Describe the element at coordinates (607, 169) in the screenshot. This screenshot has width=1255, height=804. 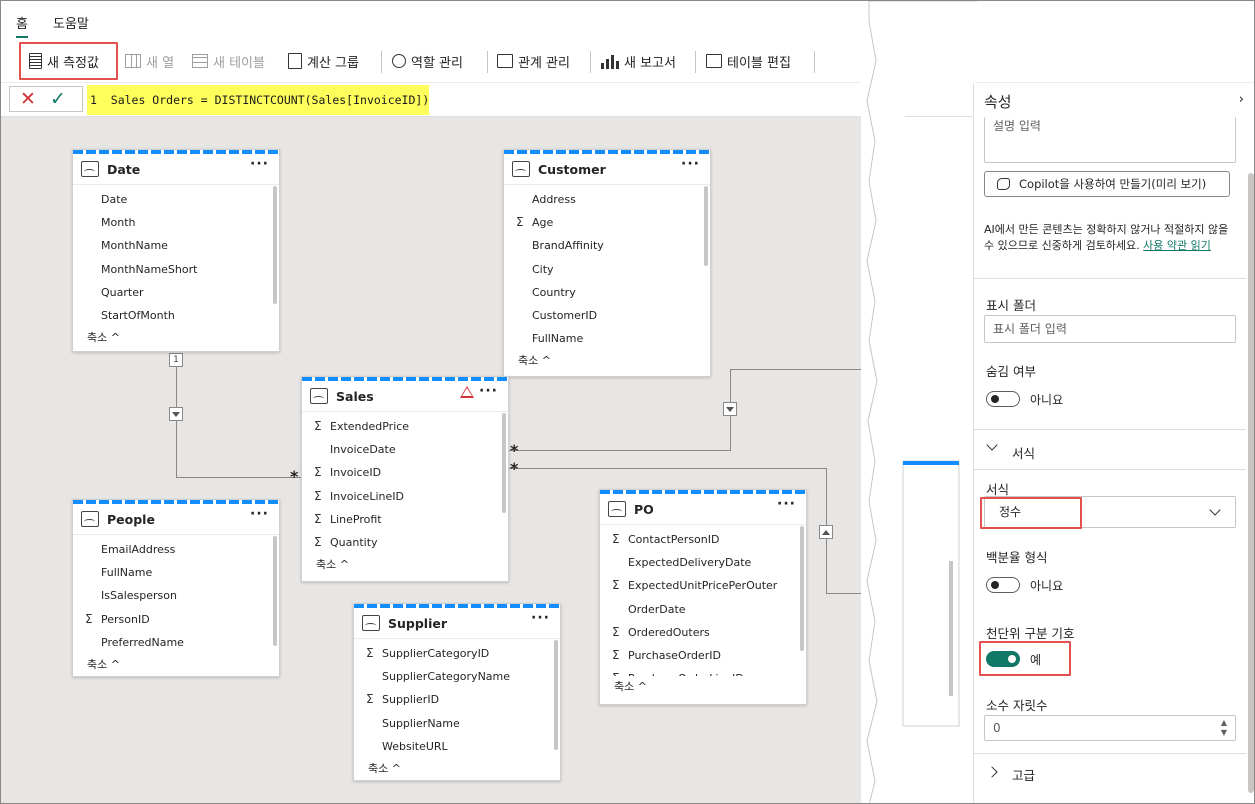
I see `table-header: Customer ···` at that location.